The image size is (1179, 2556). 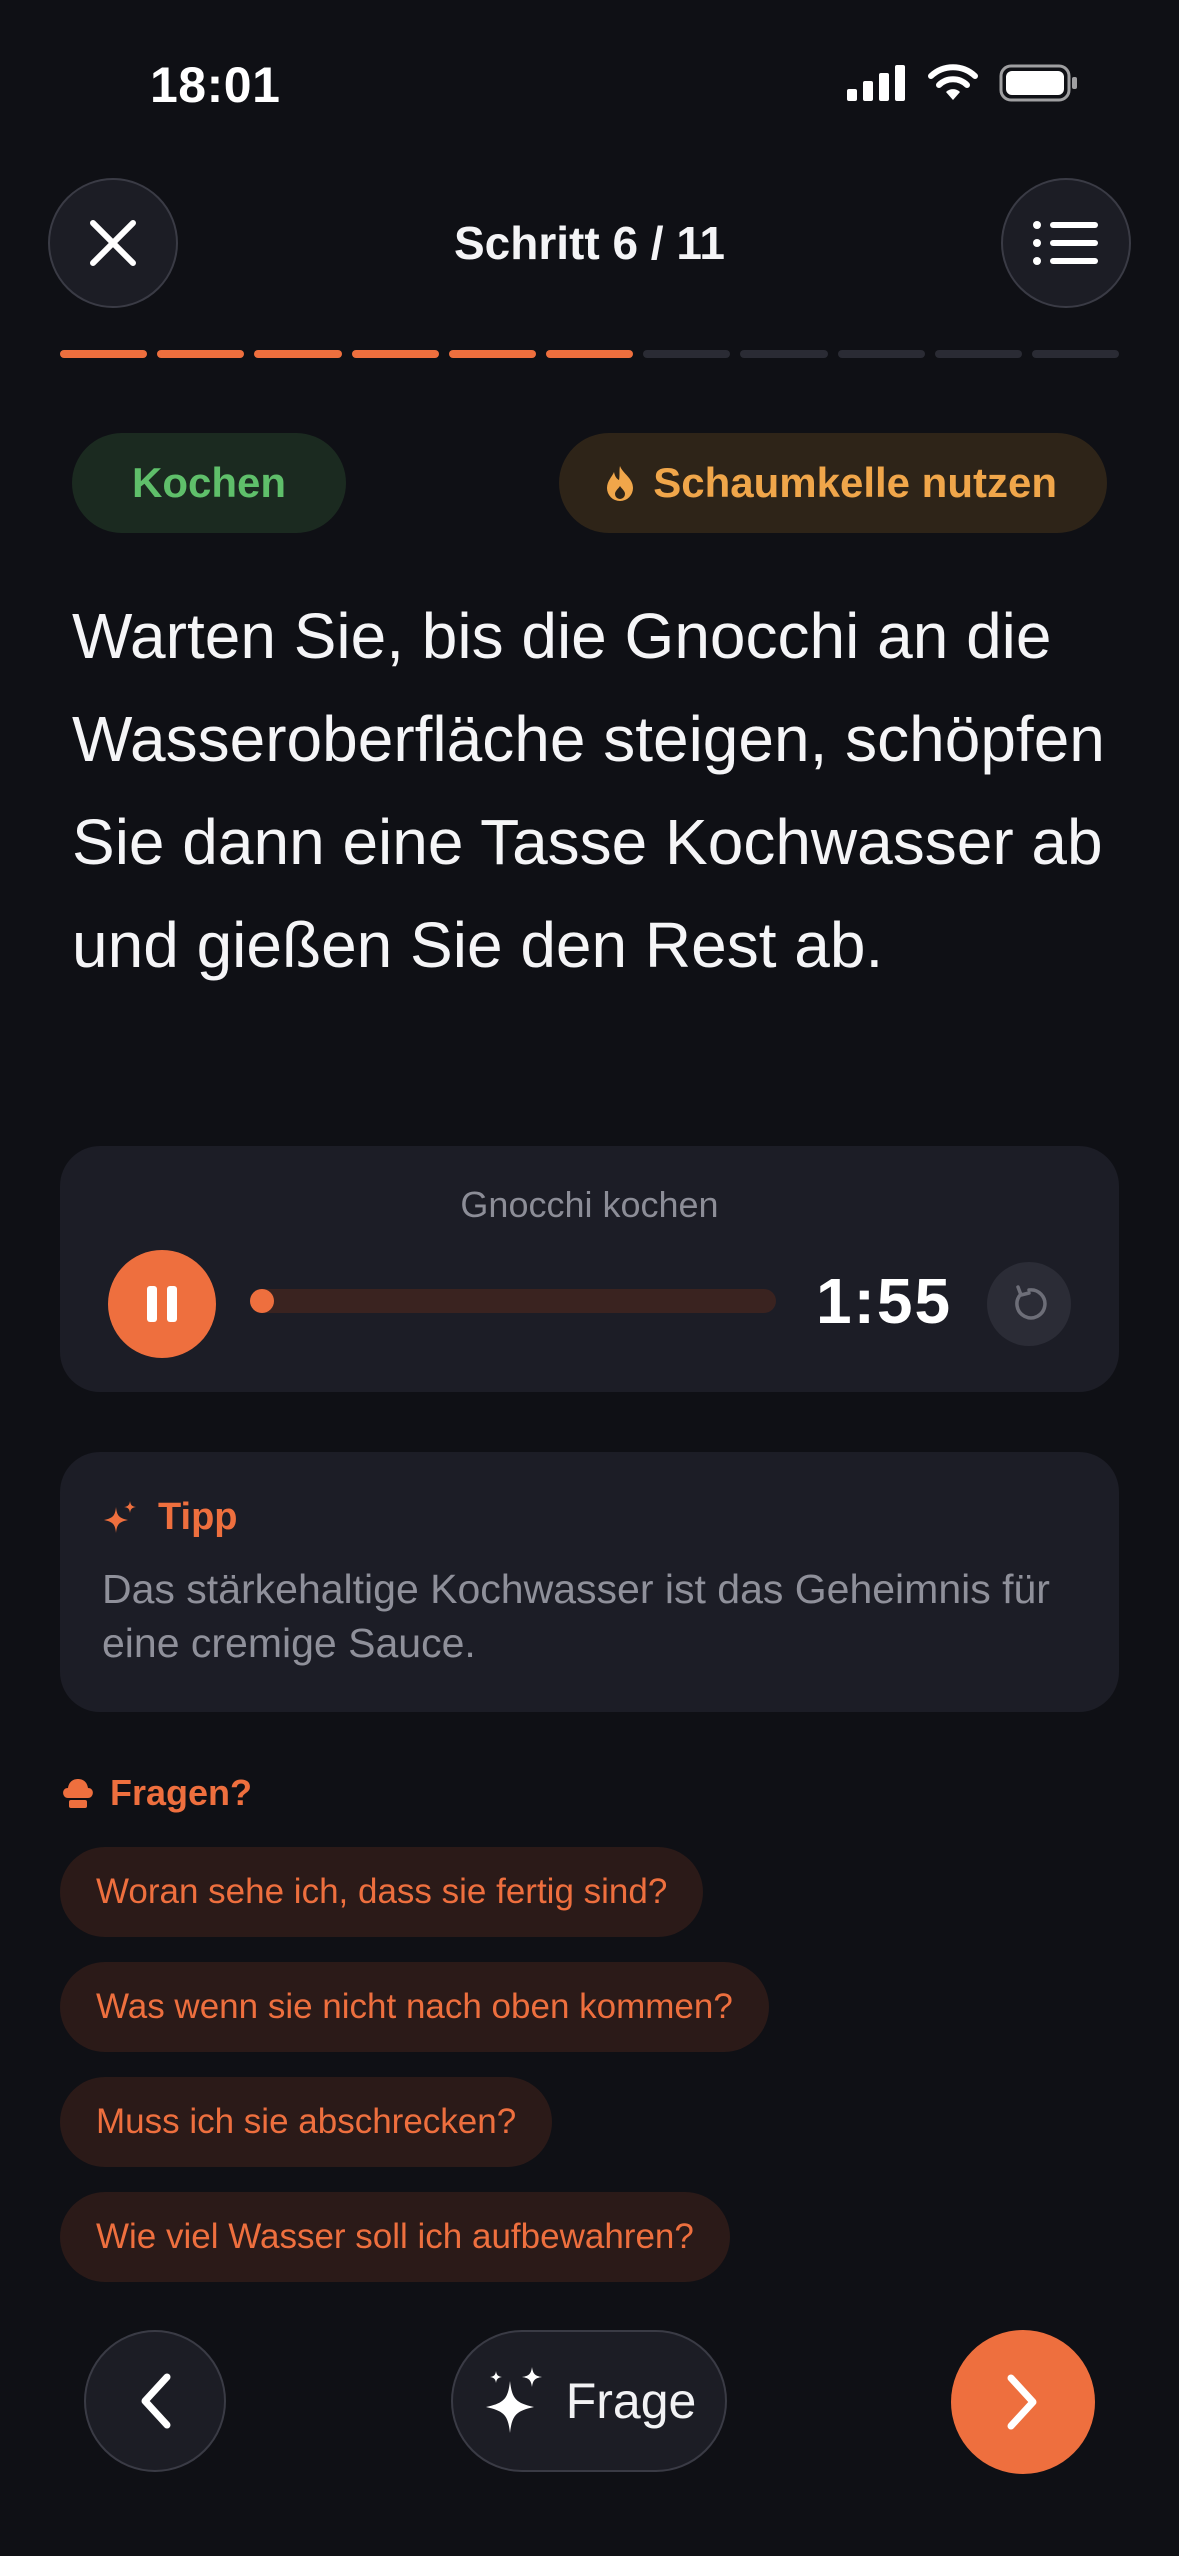 I want to click on tool-chip: Schaumkelle nutzen, so click(x=833, y=483).